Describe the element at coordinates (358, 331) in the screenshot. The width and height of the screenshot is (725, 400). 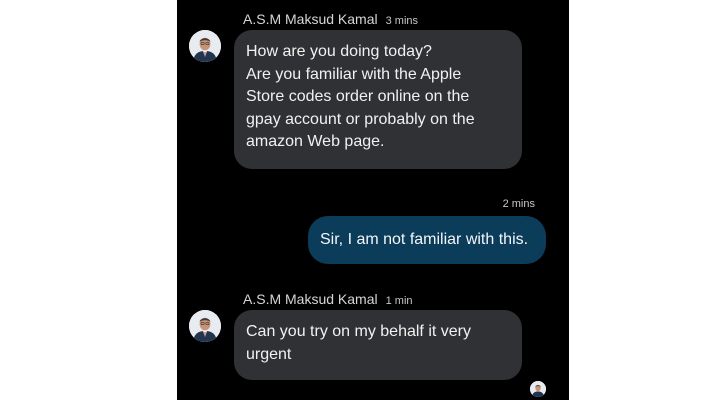
I see `message-line: Can you try on my behalf it very` at that location.